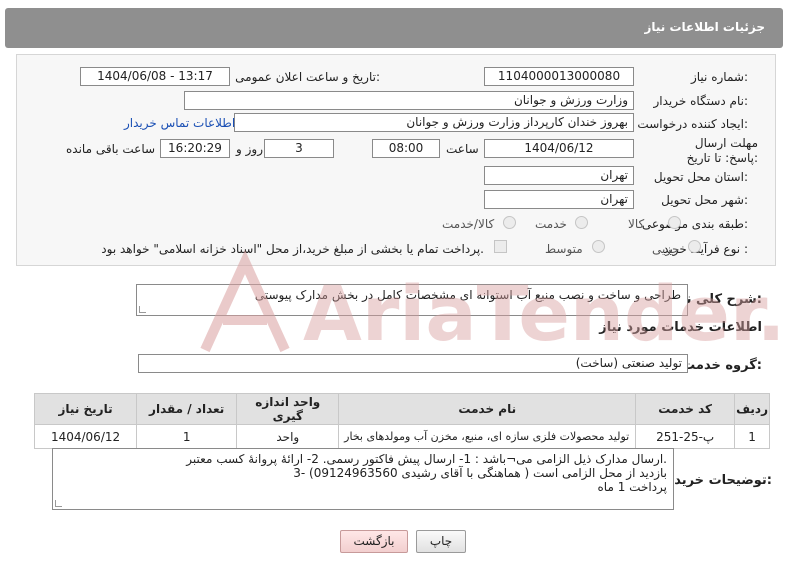 Image resolution: width=788 pixels, height=566 pixels. Describe the element at coordinates (722, 365) in the screenshot. I see `service-group-label: گروه خدمت:` at that location.